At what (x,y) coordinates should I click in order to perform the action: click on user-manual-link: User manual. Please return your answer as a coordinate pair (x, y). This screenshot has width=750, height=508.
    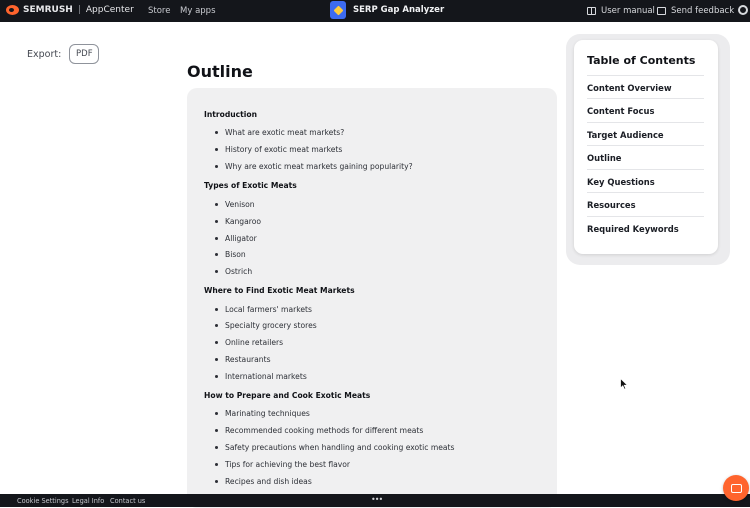
    Looking at the image, I should click on (621, 11).